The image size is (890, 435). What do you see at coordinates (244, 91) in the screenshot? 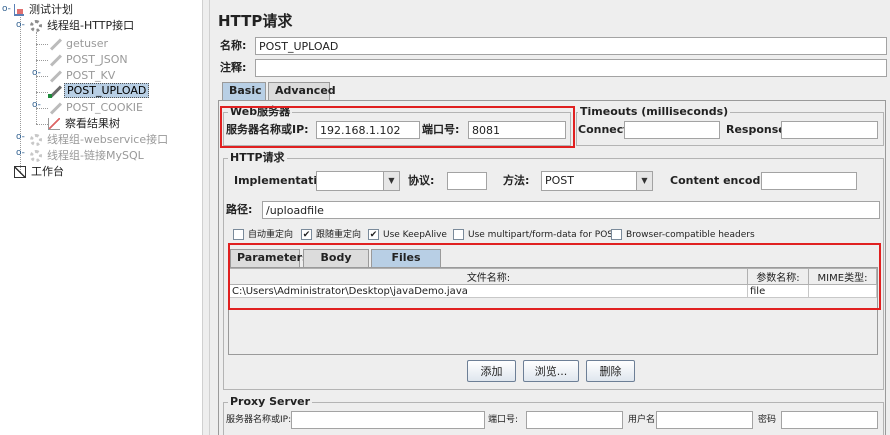
I see `tab-basic: Basic` at bounding box center [244, 91].